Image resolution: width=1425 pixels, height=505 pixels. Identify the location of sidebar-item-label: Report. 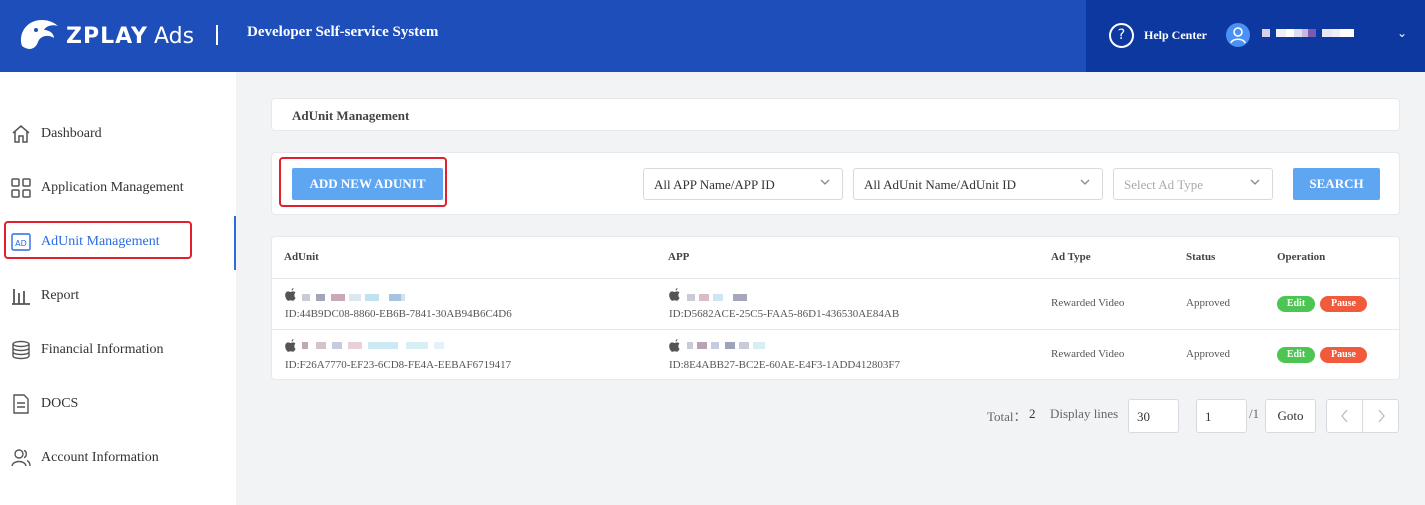
(60, 295).